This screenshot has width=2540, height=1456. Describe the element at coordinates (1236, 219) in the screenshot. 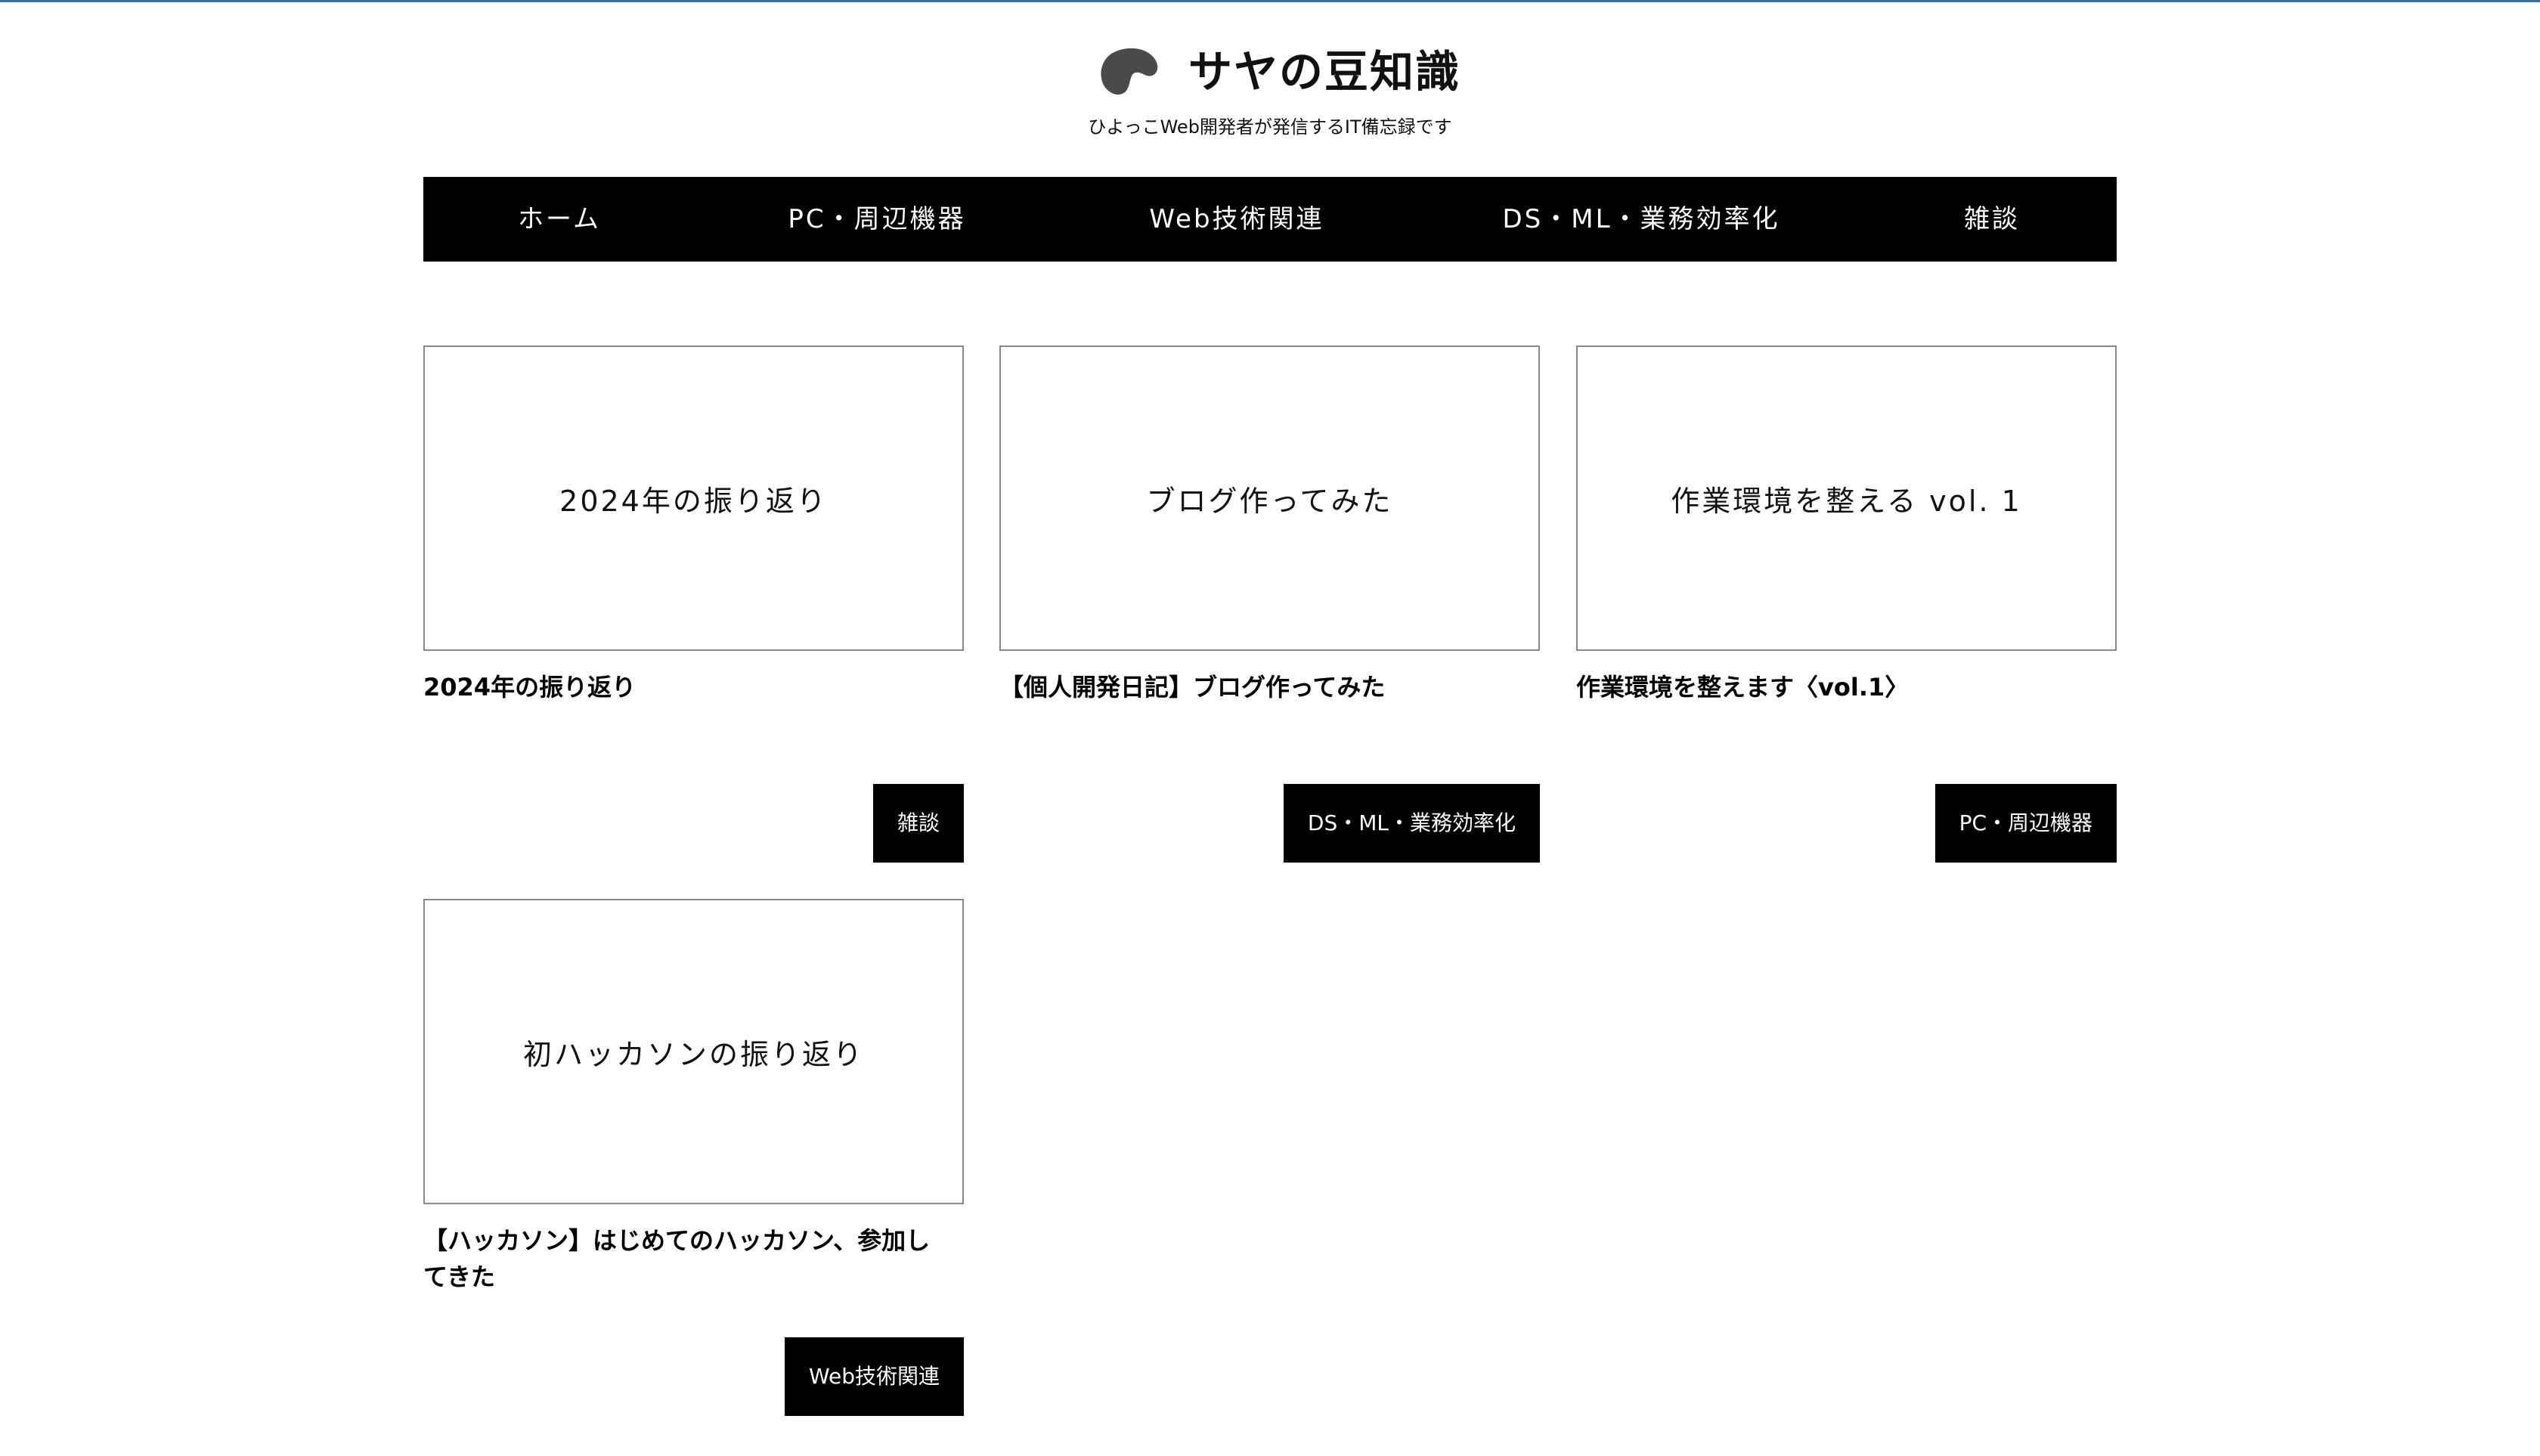

I see `nav-item-web-tech: Web技術関連` at that location.